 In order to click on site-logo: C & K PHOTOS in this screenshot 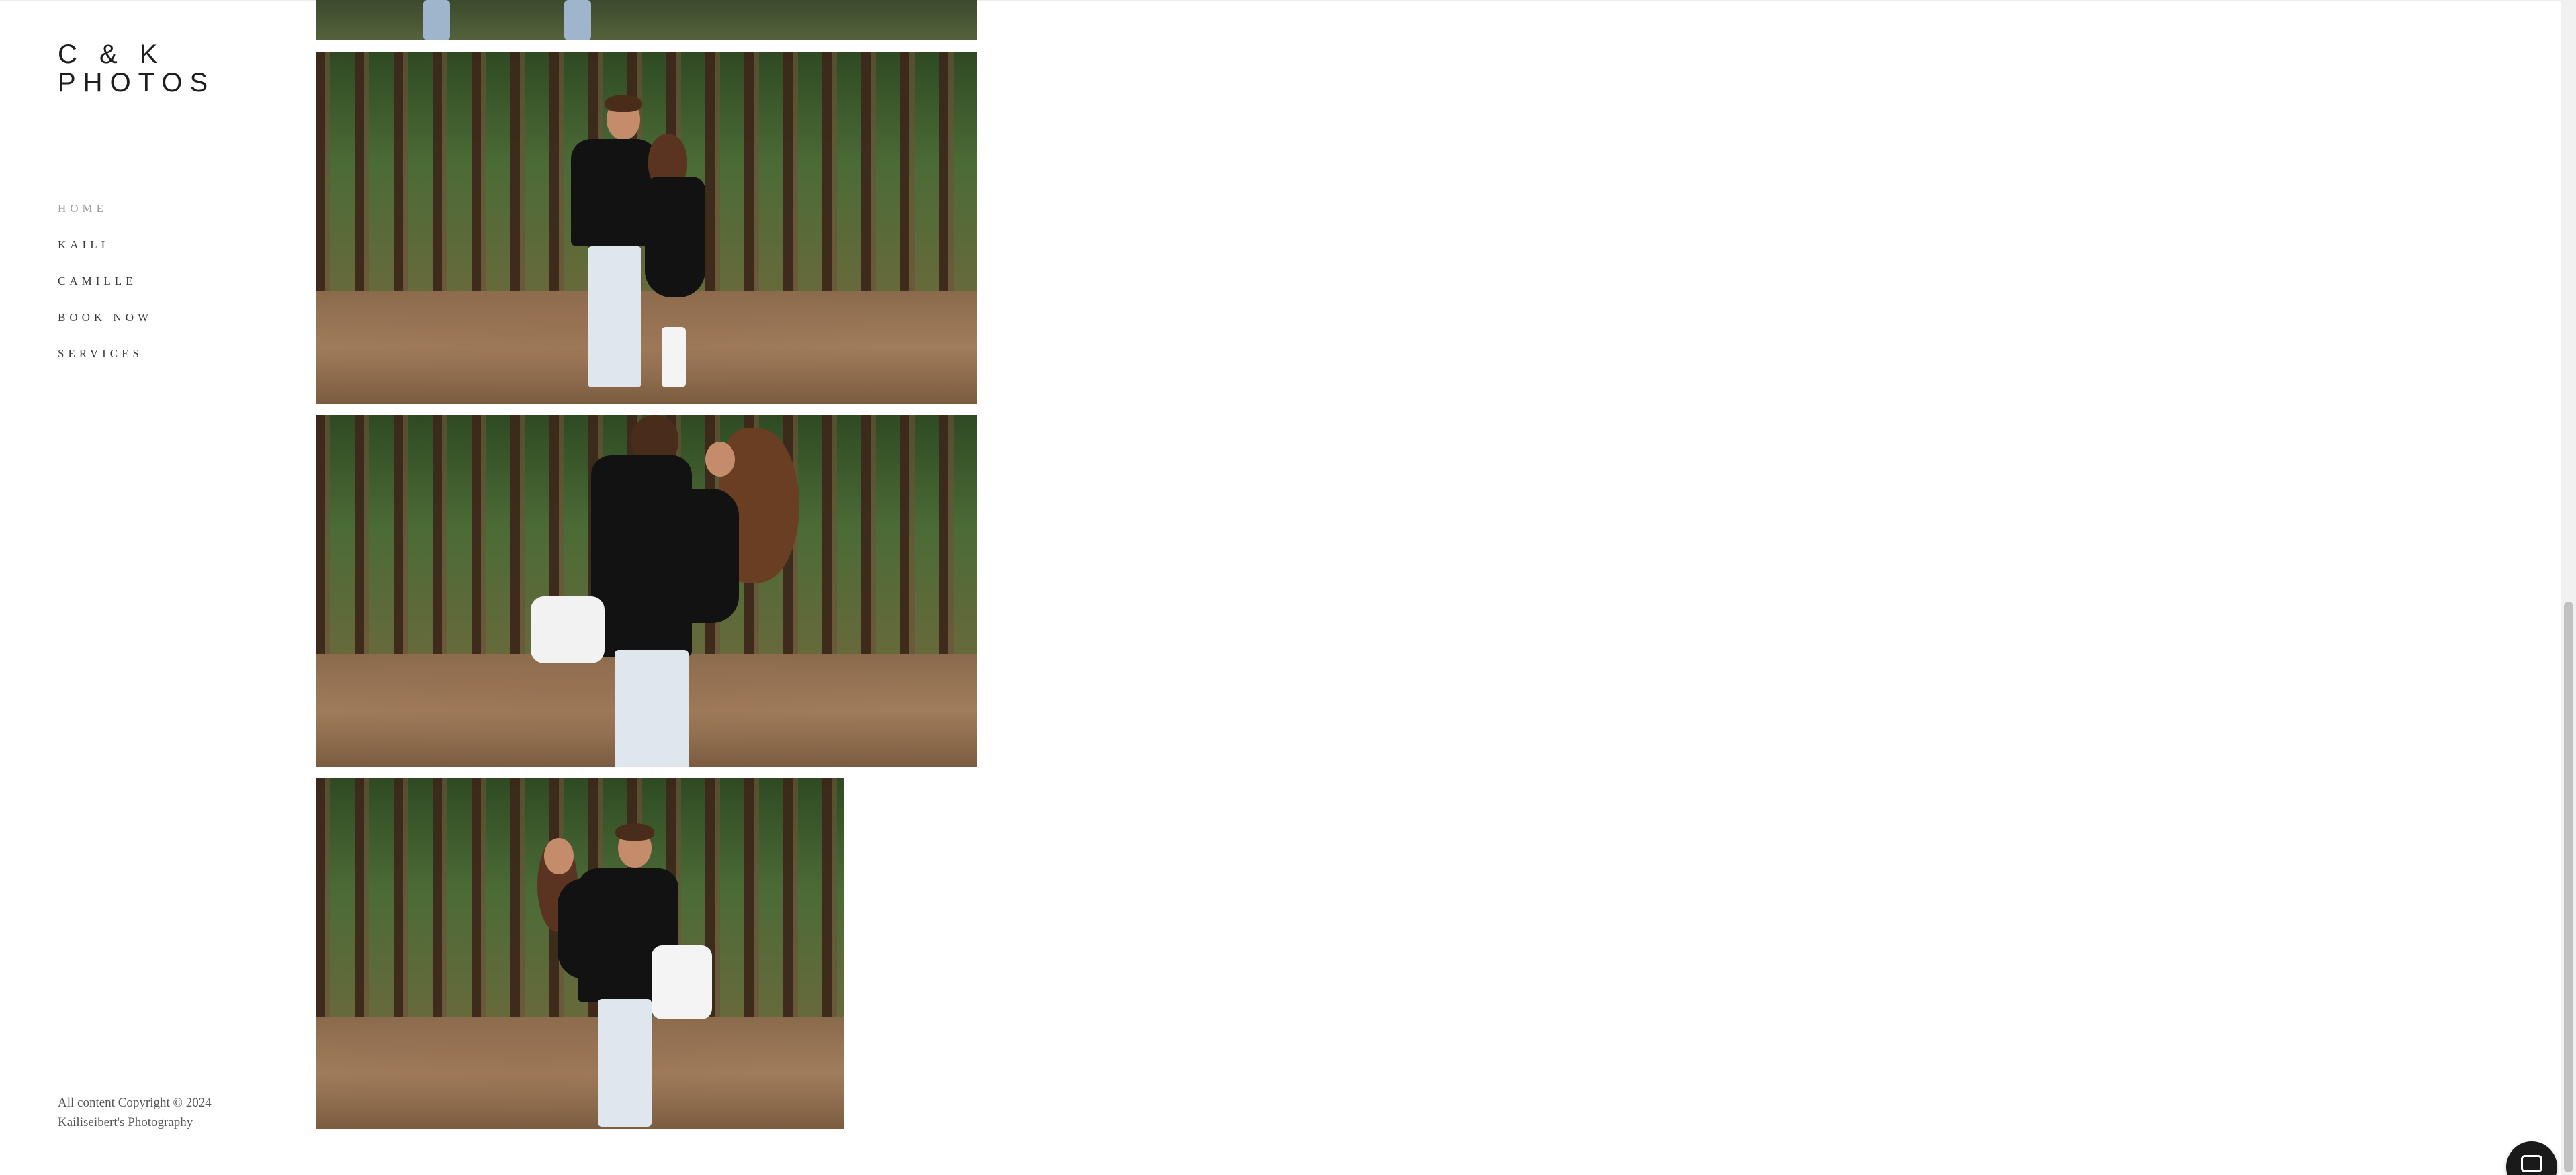, I will do `click(136, 68)`.